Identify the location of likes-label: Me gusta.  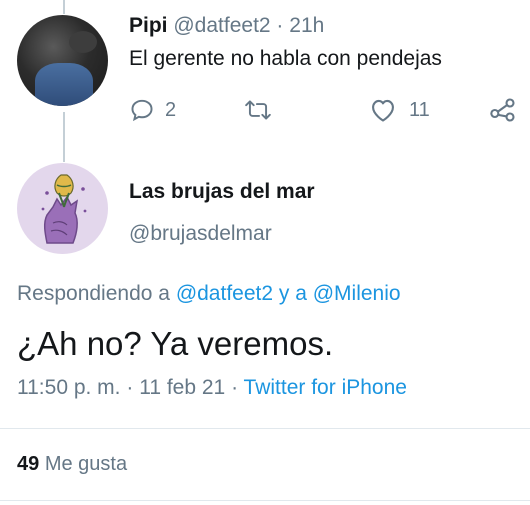
(86, 464).